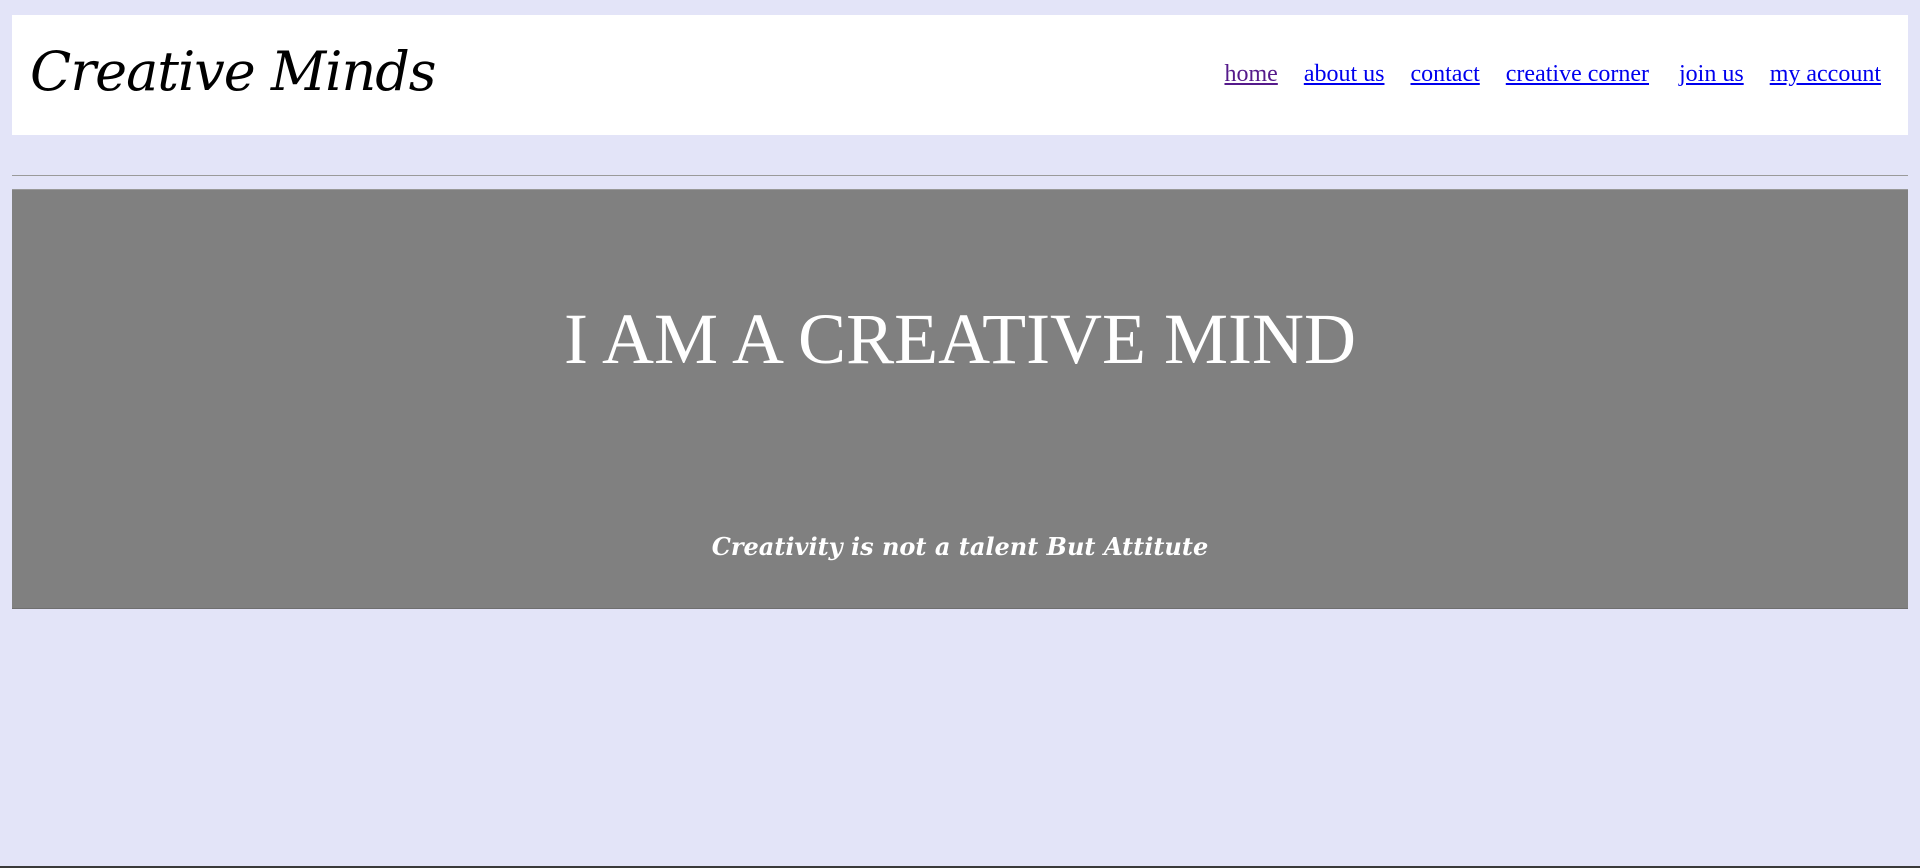 The height and width of the screenshot is (868, 1920). I want to click on nav-link-about-us: about us, so click(1344, 74).